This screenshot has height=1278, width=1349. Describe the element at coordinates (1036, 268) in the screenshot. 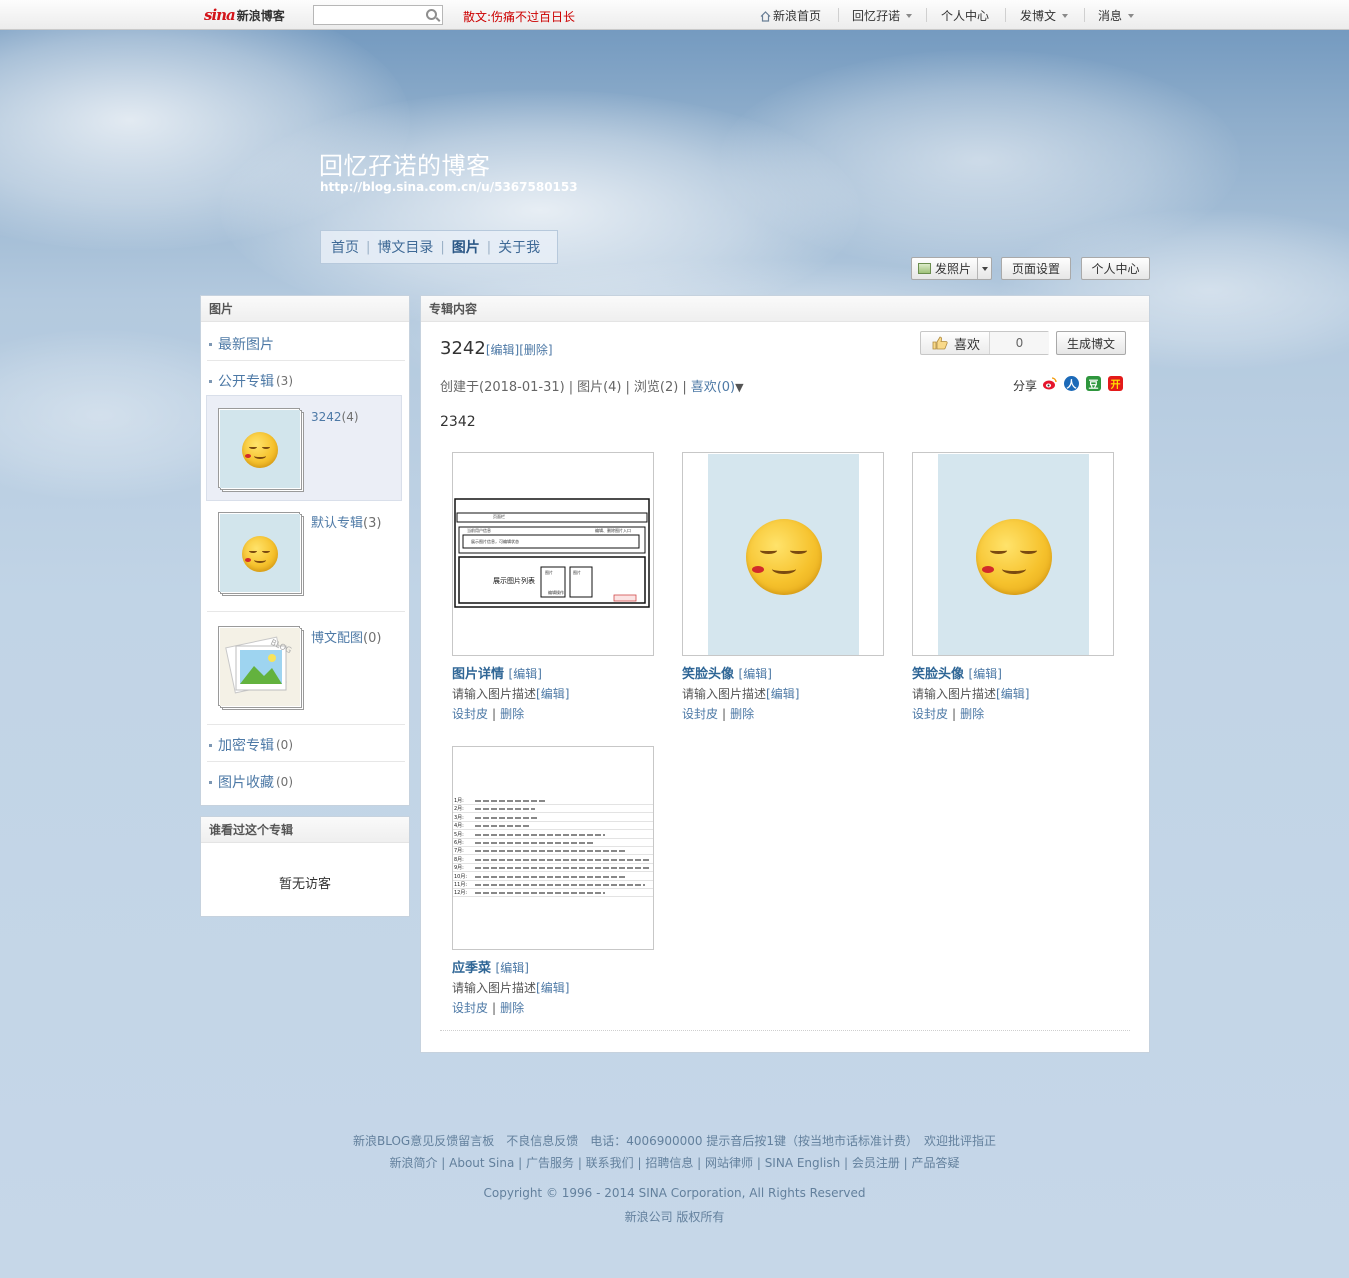

I see `page-settings-button: 页面设置` at that location.